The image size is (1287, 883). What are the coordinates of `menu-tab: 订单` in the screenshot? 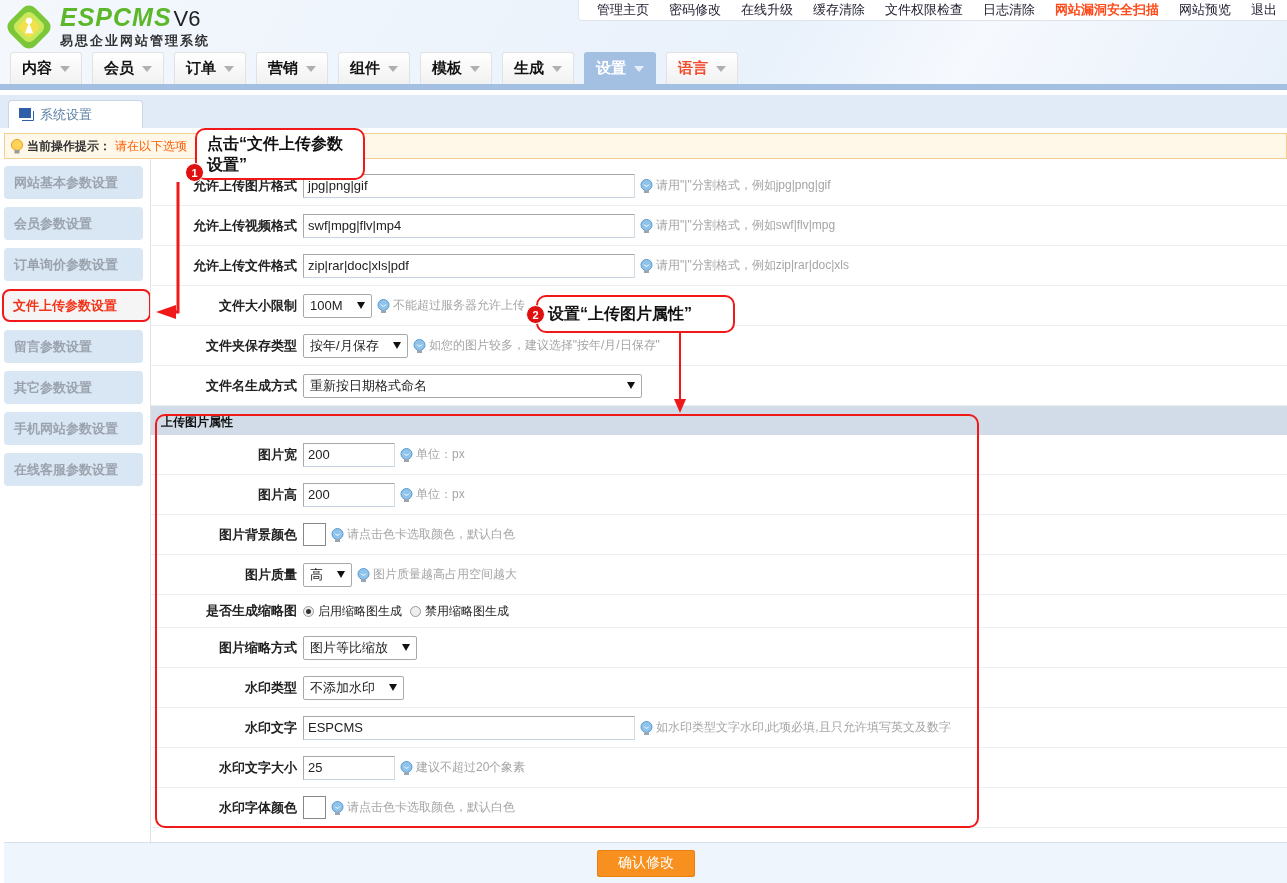 It's located at (210, 68).